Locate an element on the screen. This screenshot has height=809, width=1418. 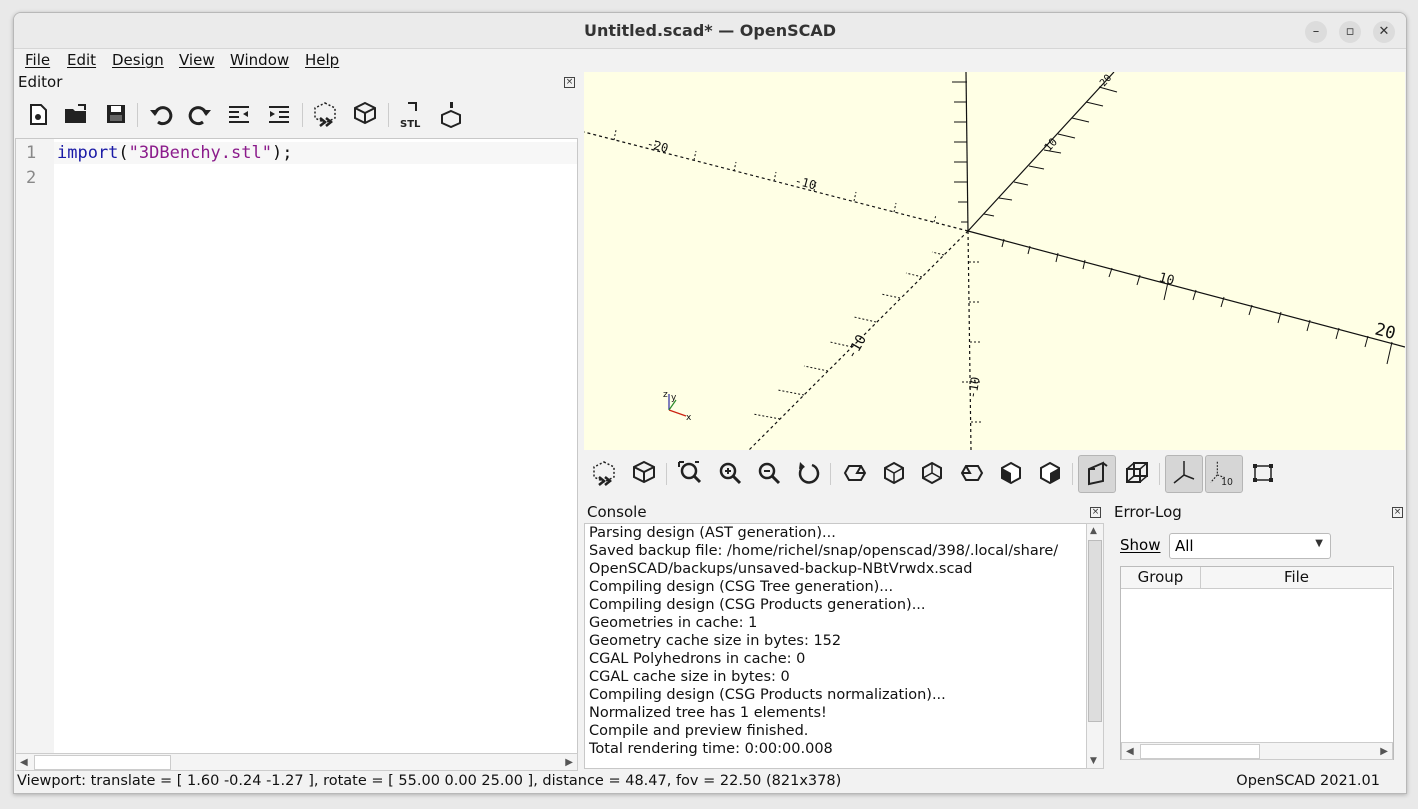
save-icon is located at coordinates (116, 114).